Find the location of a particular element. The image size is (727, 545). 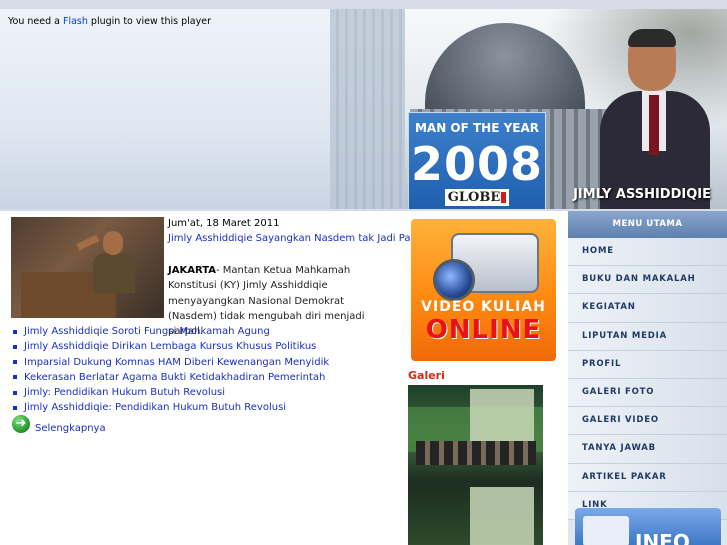

portrait-hair is located at coordinates (652, 38).